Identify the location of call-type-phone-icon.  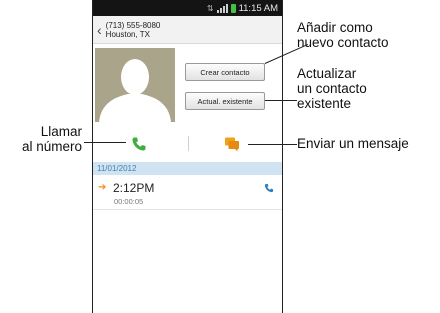
(269, 188).